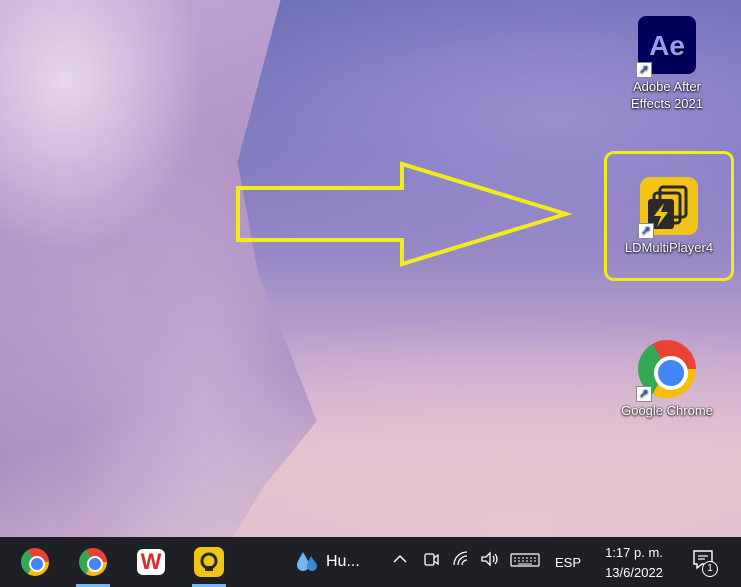 Image resolution: width=741 pixels, height=587 pixels. I want to click on clock-date: 13/6/2022, so click(634, 572).